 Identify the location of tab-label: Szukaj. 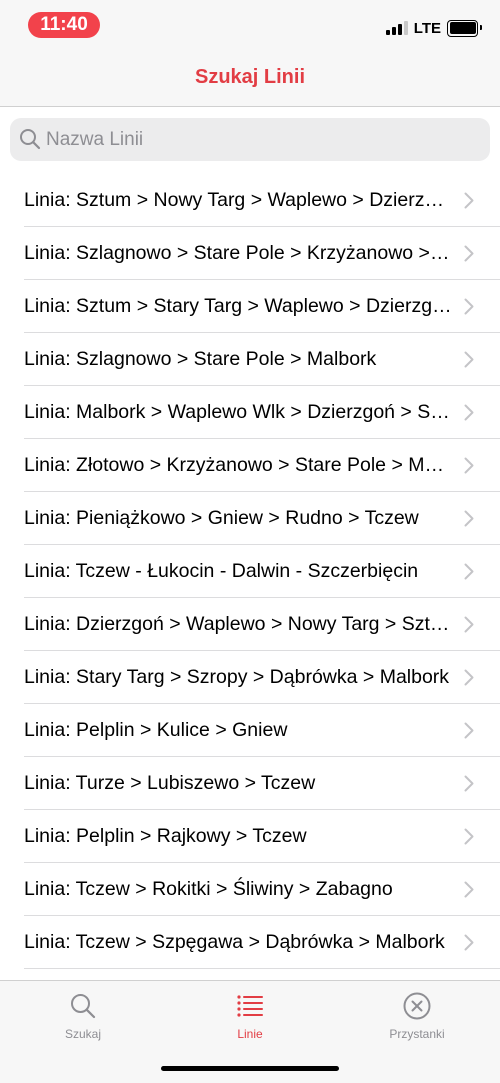
(83, 1034).